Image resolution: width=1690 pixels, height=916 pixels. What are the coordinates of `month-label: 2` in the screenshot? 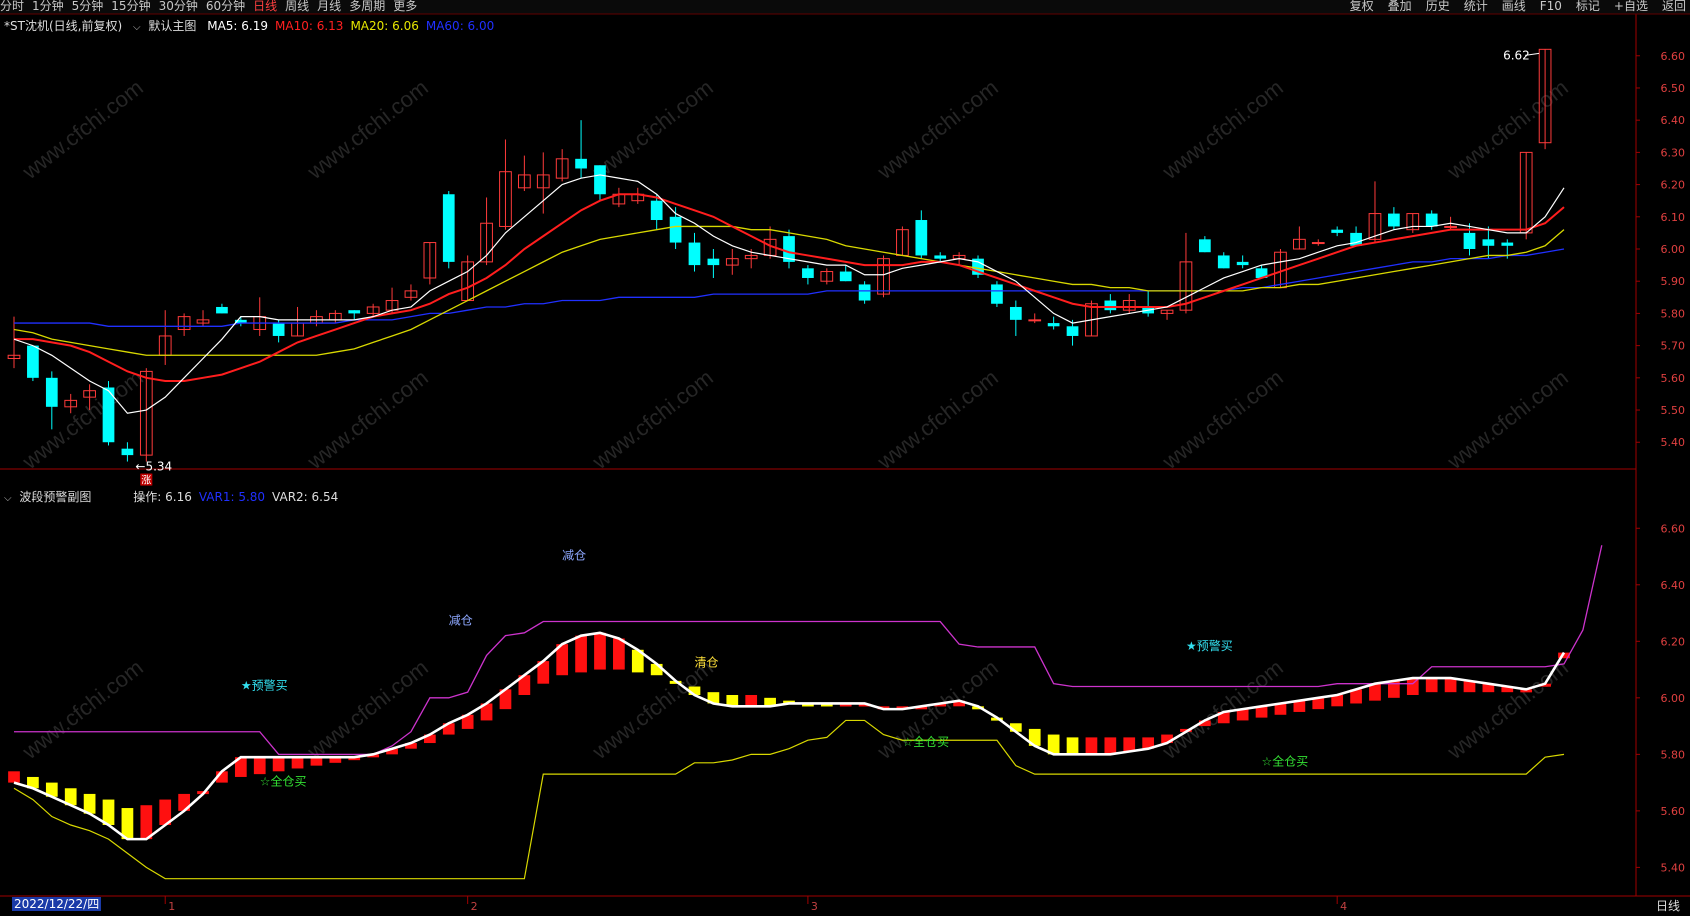 It's located at (474, 906).